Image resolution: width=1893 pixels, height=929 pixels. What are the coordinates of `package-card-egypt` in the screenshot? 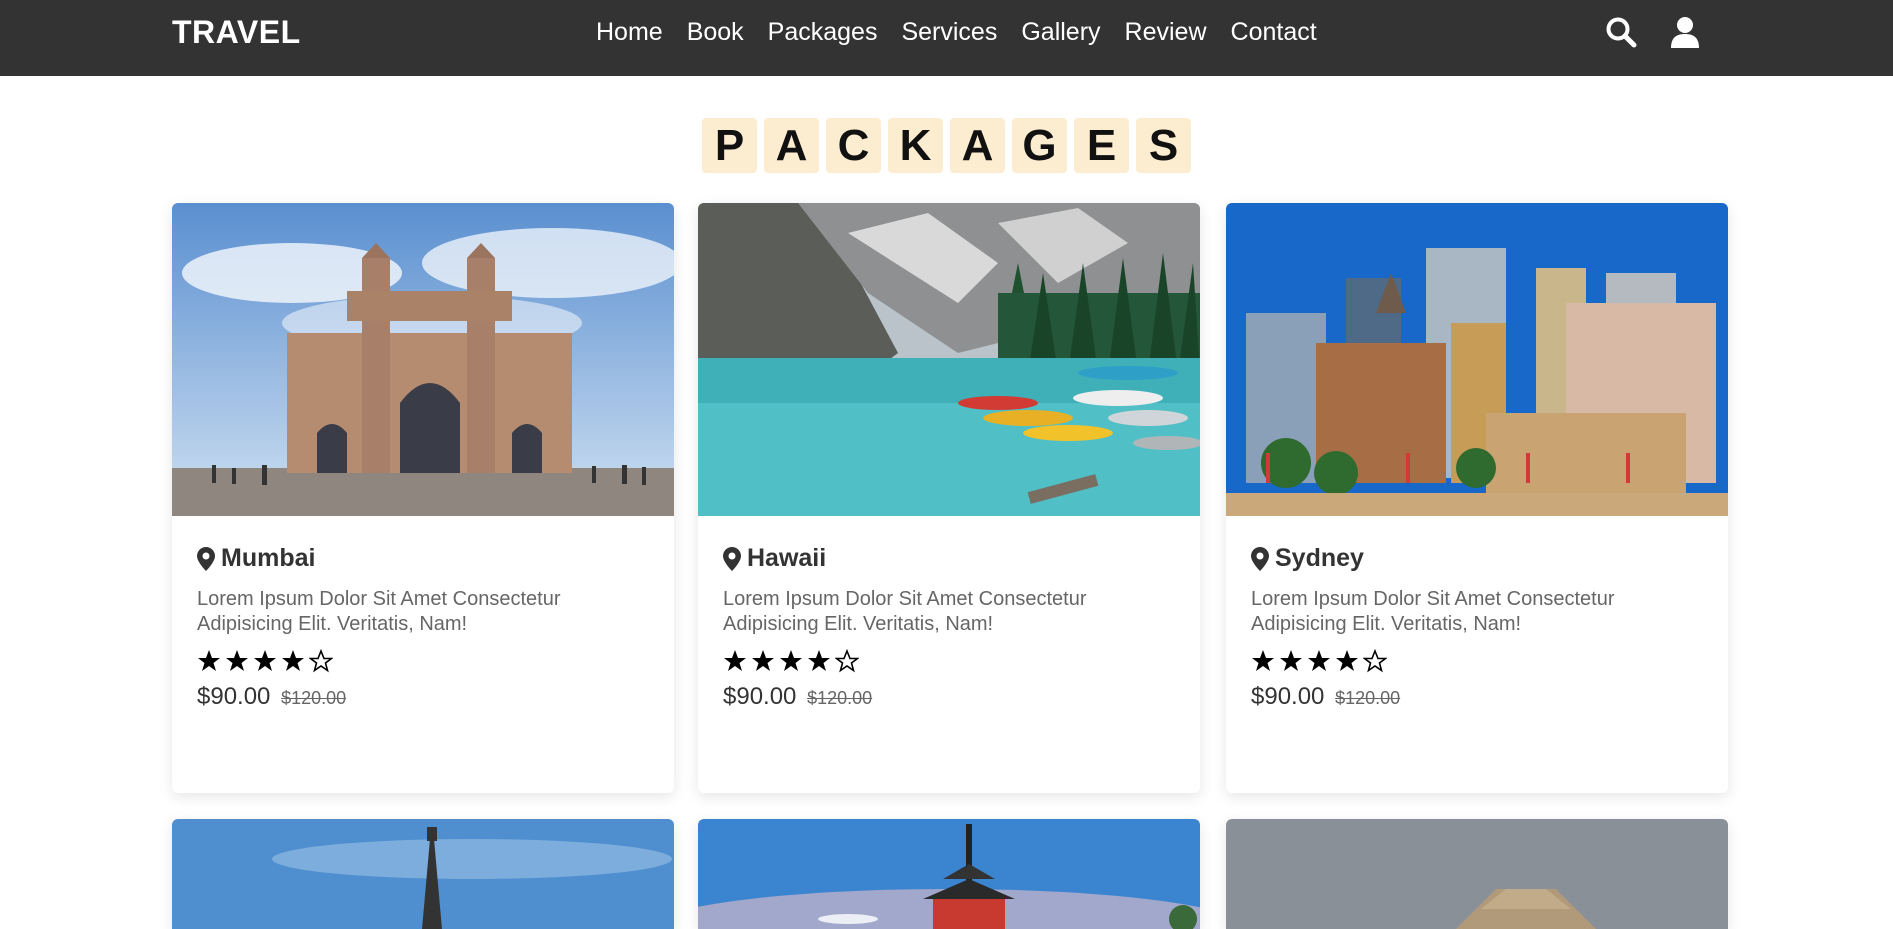 It's located at (1477, 874).